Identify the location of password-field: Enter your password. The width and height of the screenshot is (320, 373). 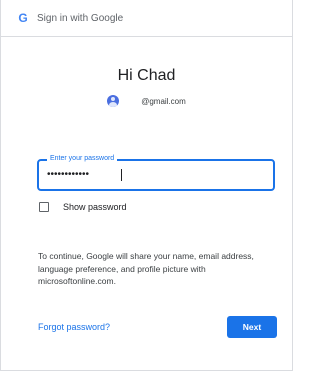
(156, 173).